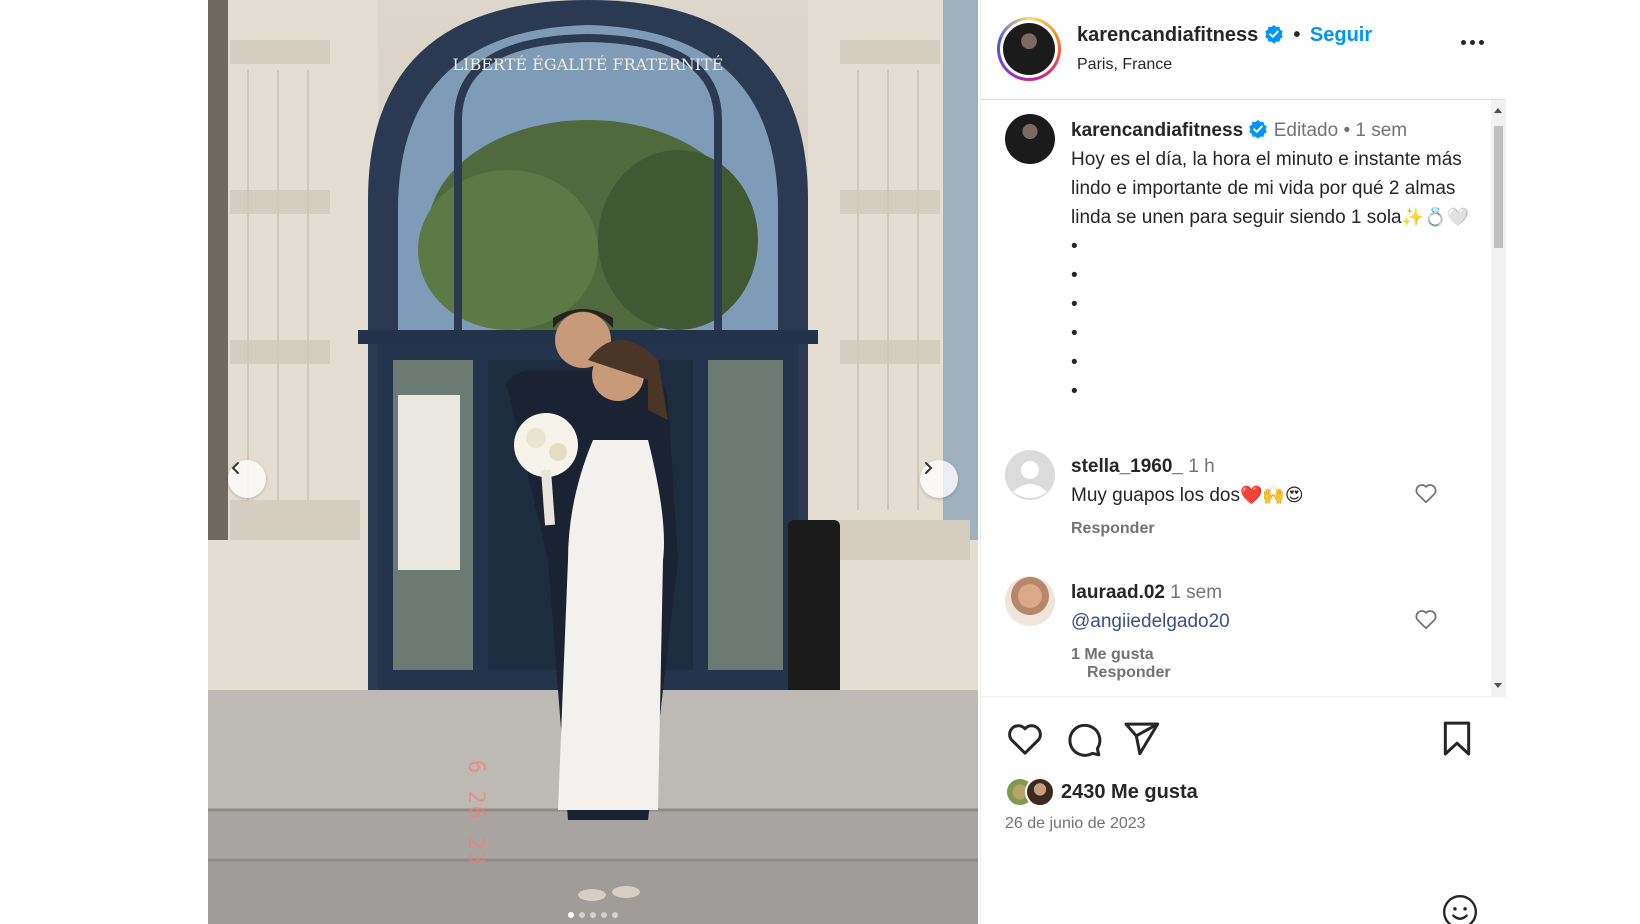  What do you see at coordinates (1498, 187) in the screenshot?
I see `scrollbar-thumb` at bounding box center [1498, 187].